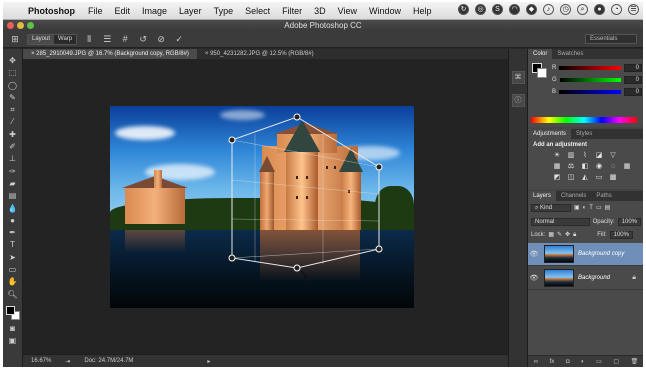  I want to click on green-slider: G 0, so click(597, 79).